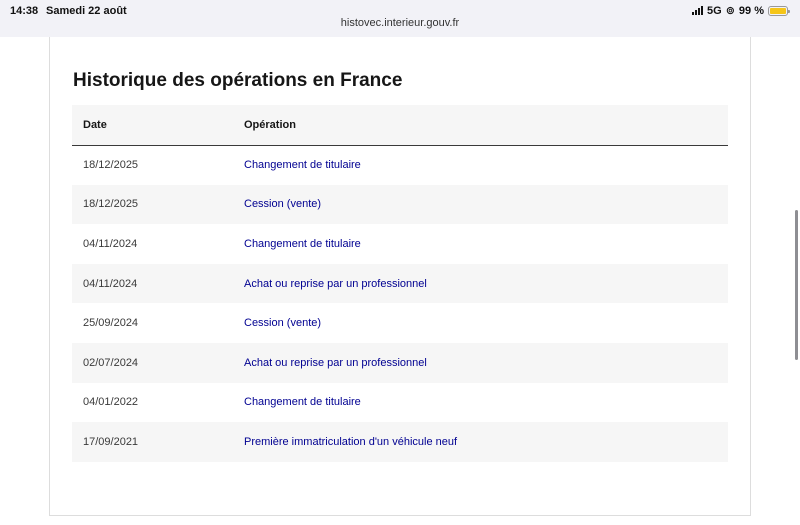  What do you see at coordinates (111, 362) in the screenshot?
I see `operation-date: 02/07/2024` at bounding box center [111, 362].